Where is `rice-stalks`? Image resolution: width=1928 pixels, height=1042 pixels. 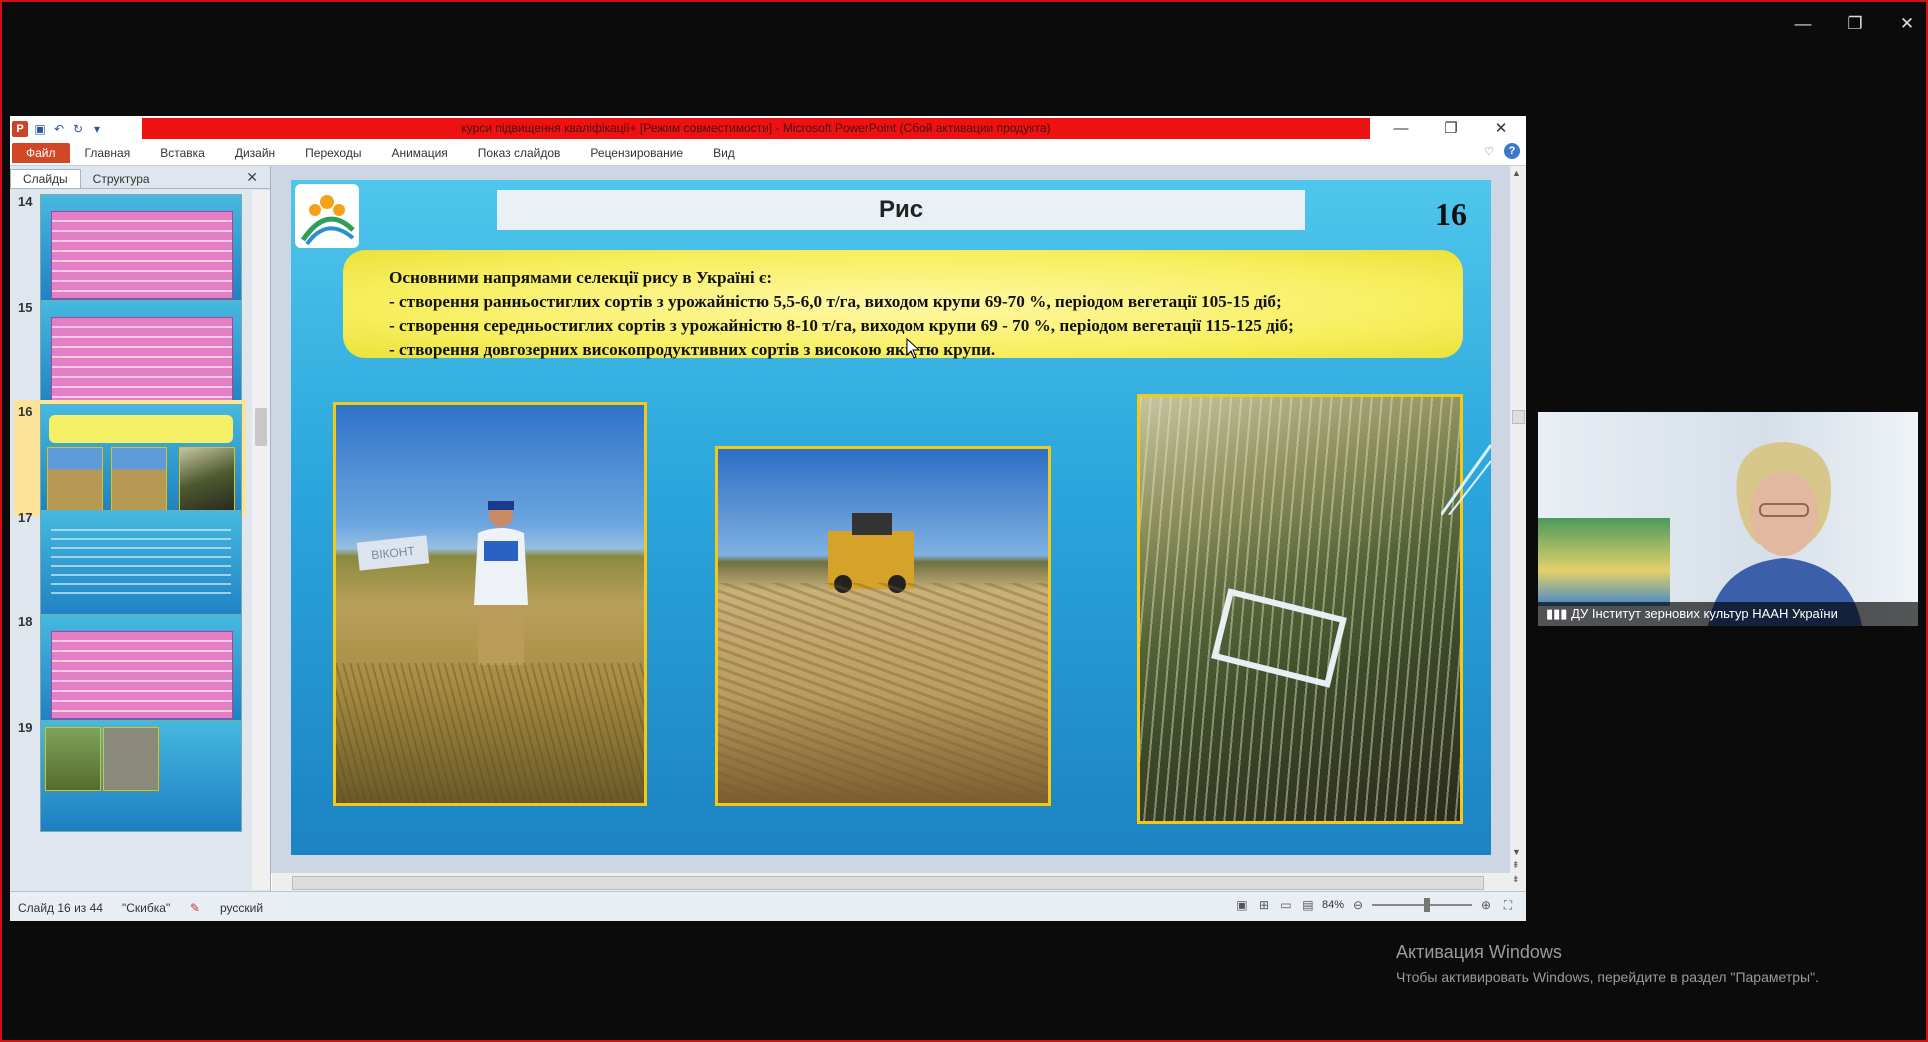
rice-stalks is located at coordinates (490, 733).